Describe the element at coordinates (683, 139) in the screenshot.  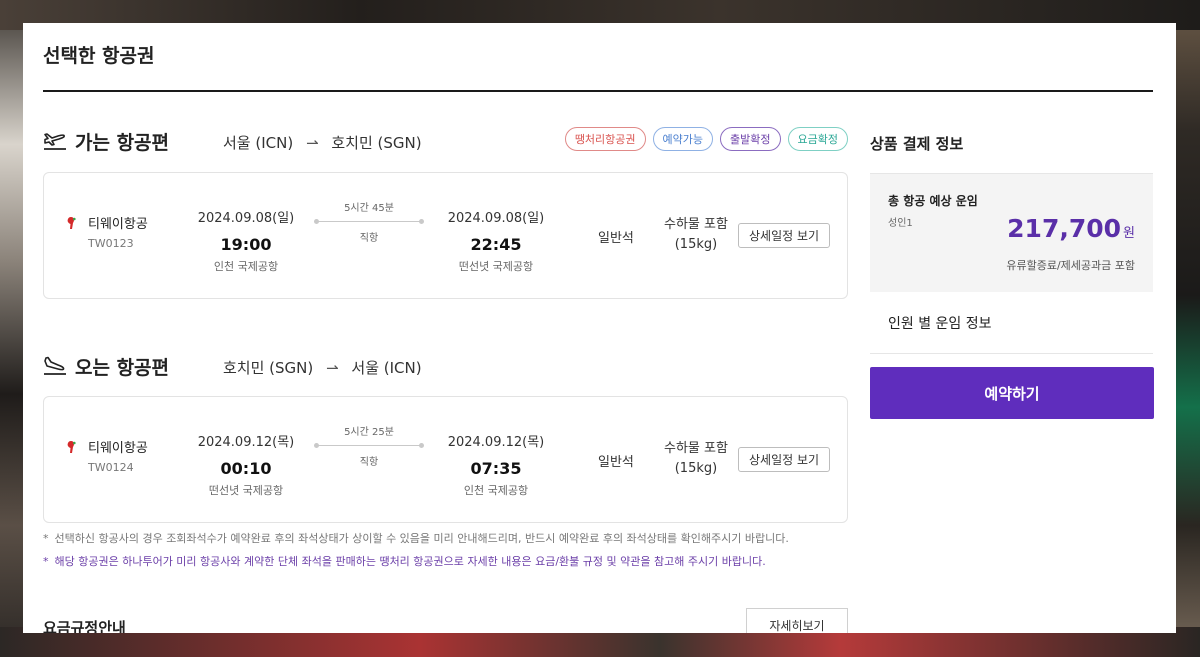
I see `status-badge-bookable: 예약가능` at that location.